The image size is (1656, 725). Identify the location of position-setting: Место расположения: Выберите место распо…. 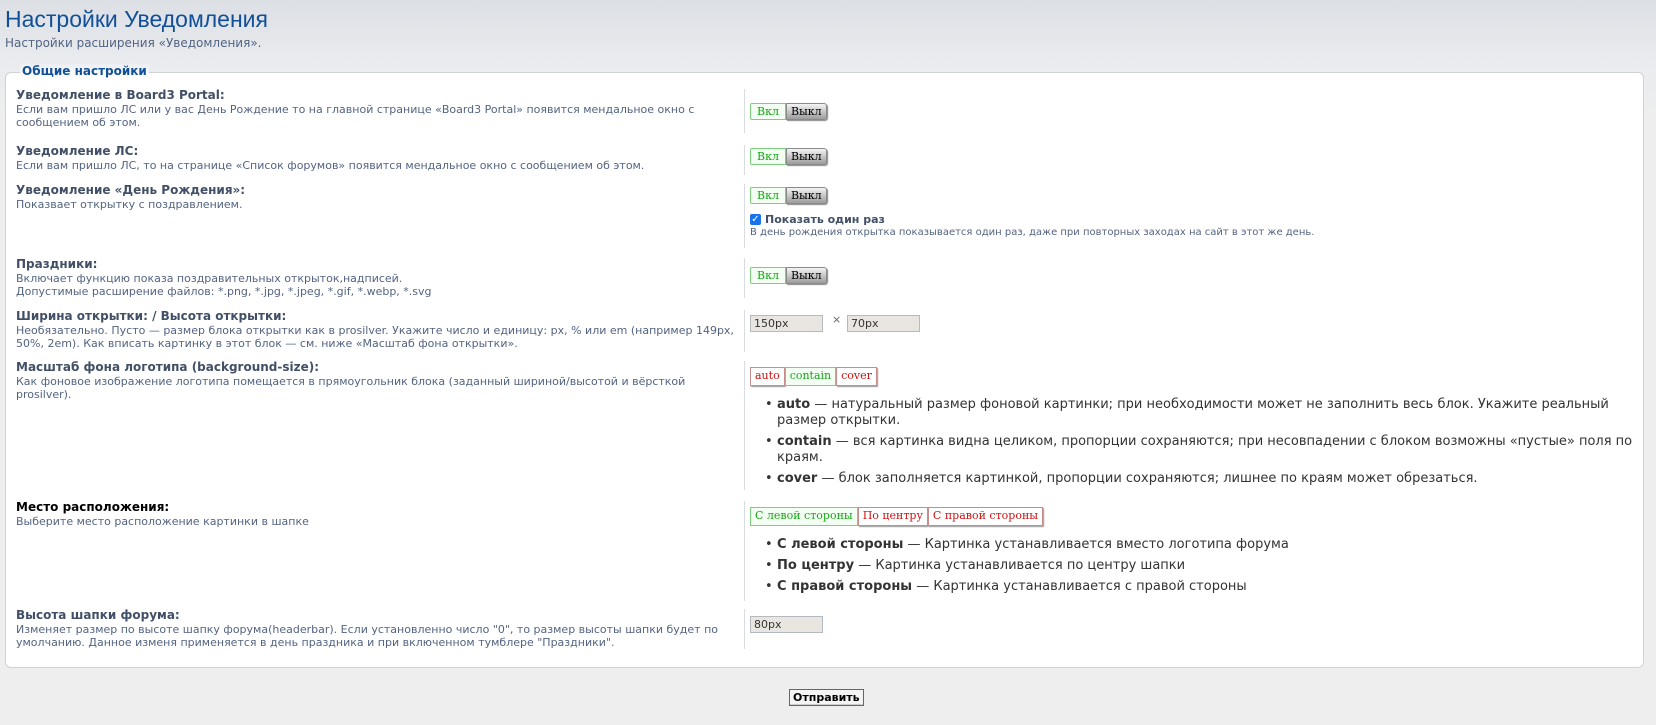
(376, 514).